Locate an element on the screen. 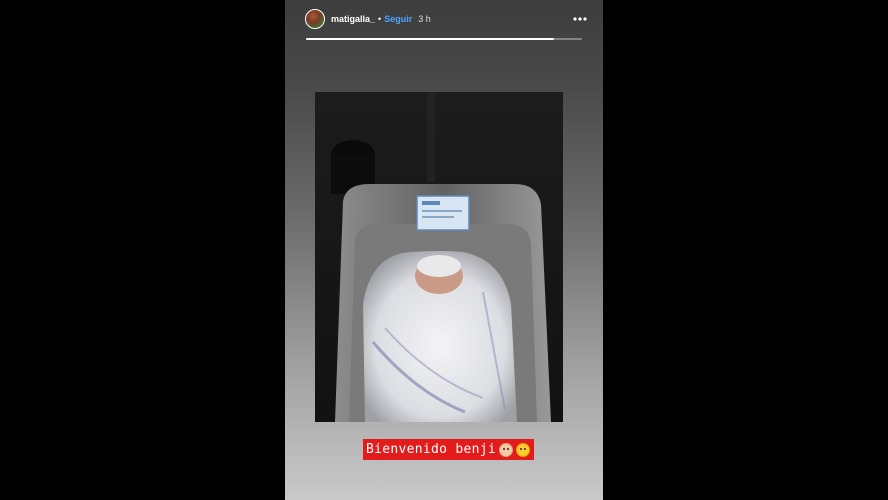  story-caption: Bienvenido benji is located at coordinates (449, 449).